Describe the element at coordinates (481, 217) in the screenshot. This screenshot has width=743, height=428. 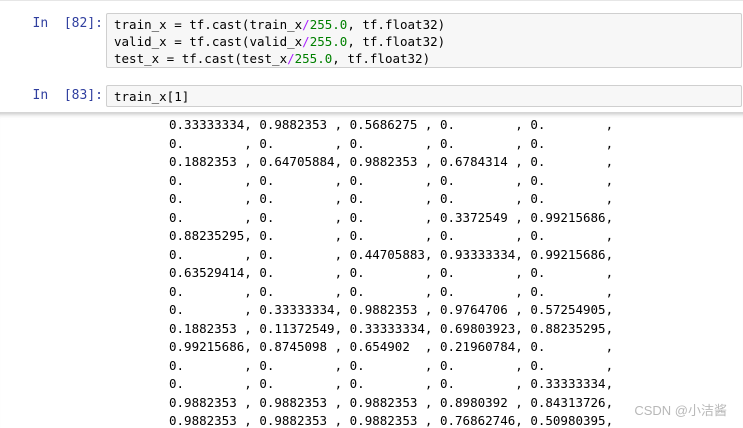
I see `output-value: 0.3372549 ,` at that location.